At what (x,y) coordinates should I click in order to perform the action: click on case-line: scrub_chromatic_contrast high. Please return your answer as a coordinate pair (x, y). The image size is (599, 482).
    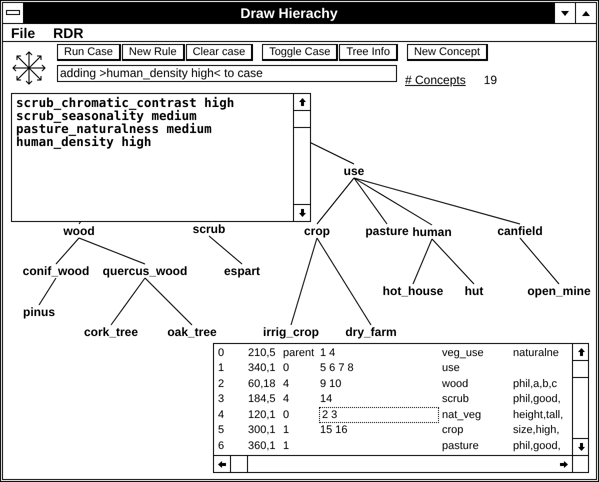
    Looking at the image, I should click on (126, 102).